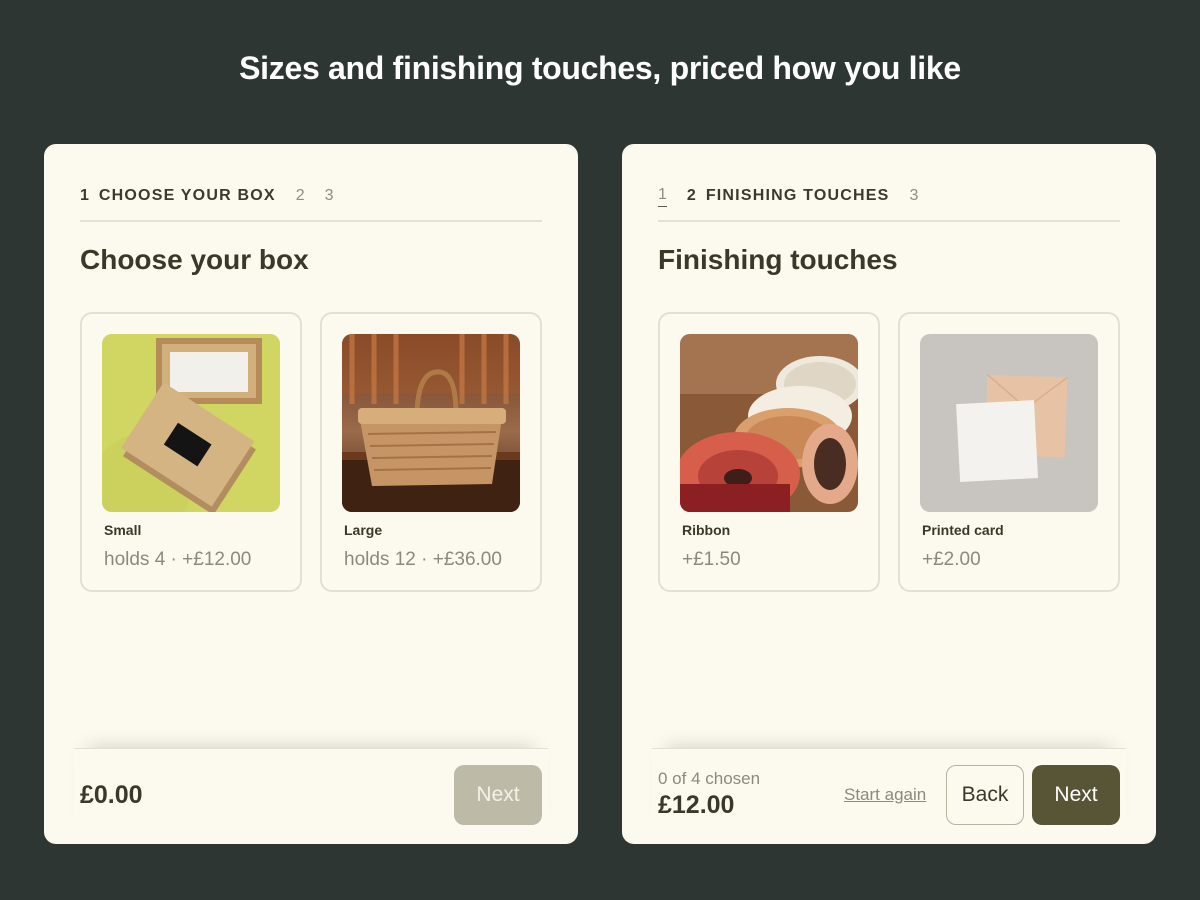 The image size is (1200, 900). Describe the element at coordinates (311, 204) in the screenshot. I see `step-indicator: 1 CHOOSE YOUR BOX 2 3` at that location.